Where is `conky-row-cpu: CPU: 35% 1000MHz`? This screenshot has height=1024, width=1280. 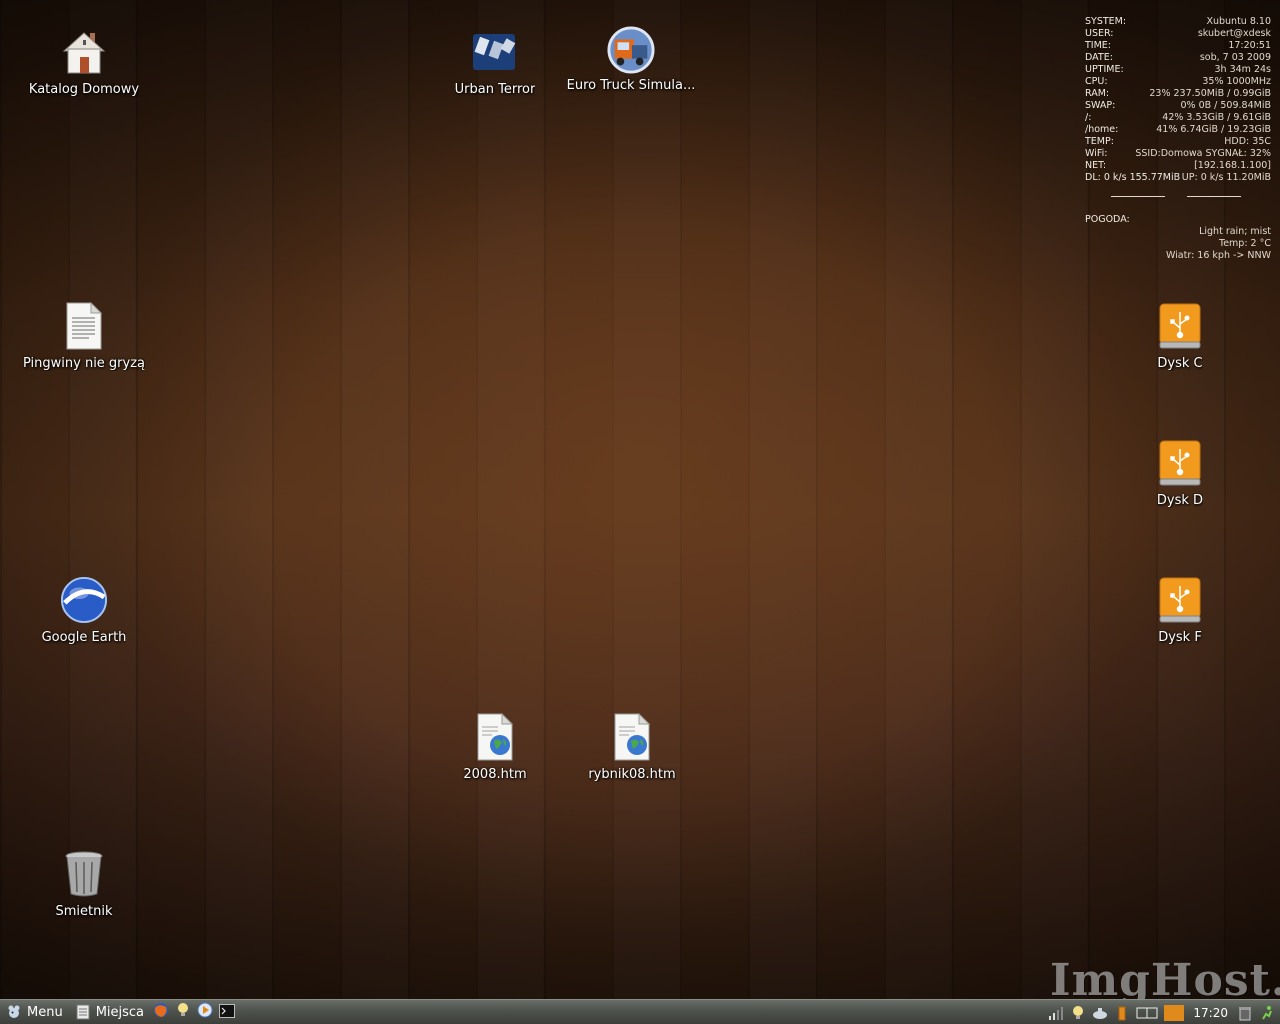 conky-row-cpu: CPU: 35% 1000MHz is located at coordinates (1178, 81).